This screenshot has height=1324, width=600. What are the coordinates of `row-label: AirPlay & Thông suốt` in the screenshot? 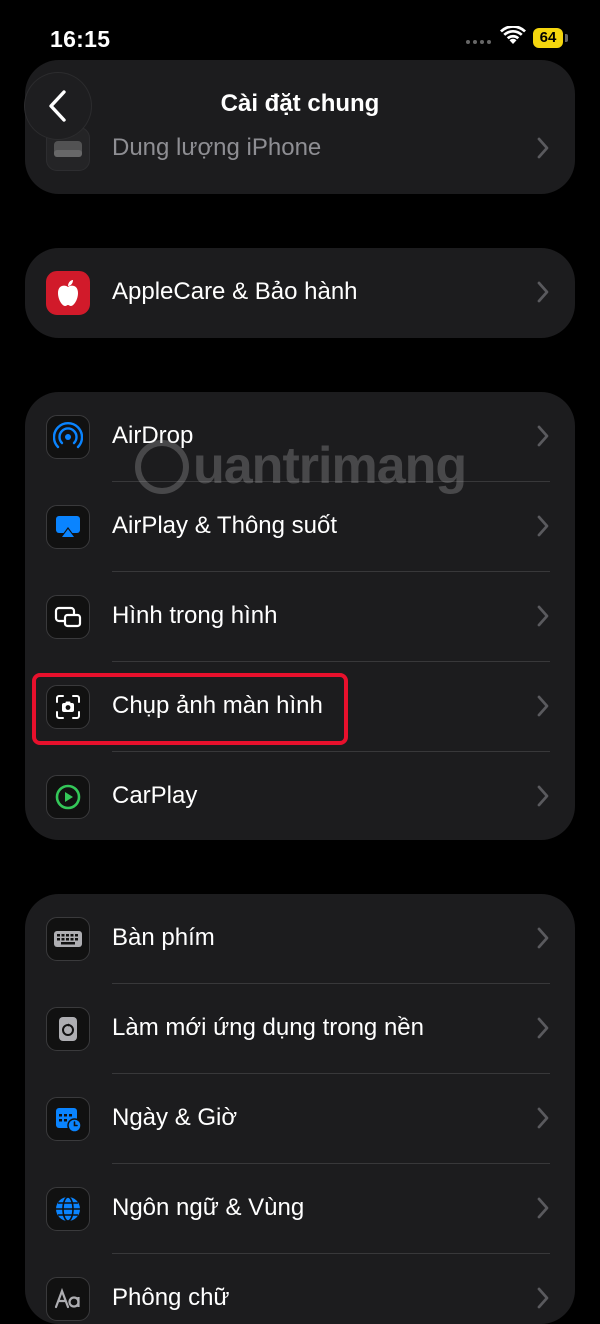 It's located at (225, 525).